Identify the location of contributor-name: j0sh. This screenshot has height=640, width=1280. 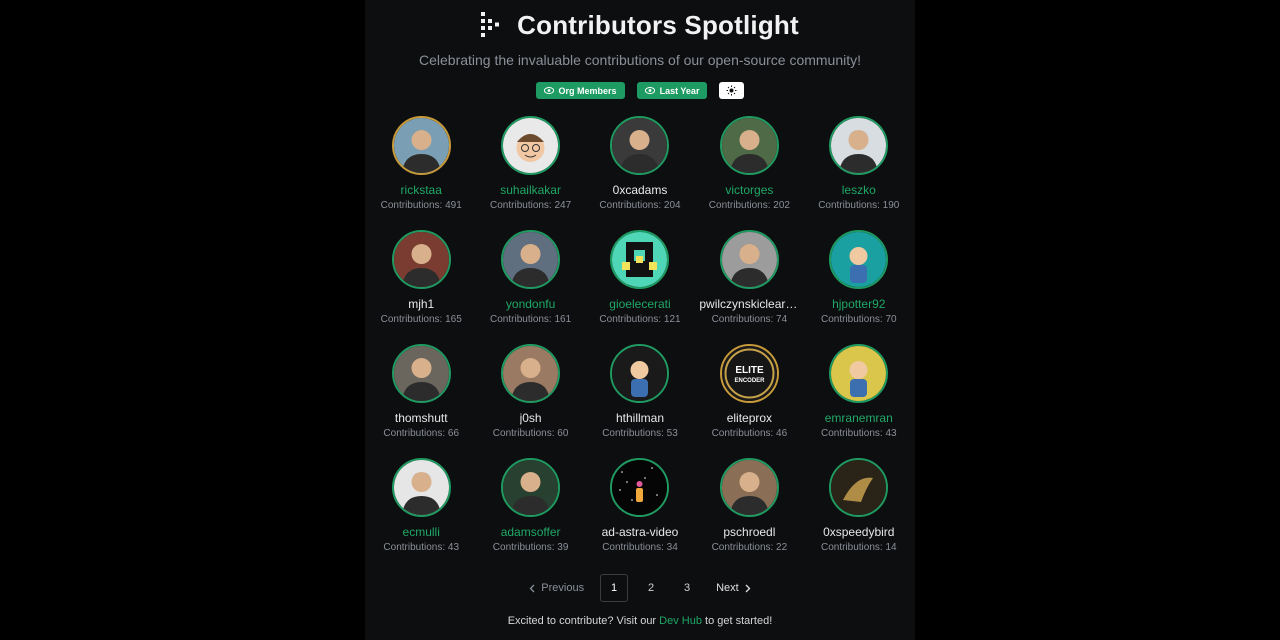
(531, 418).